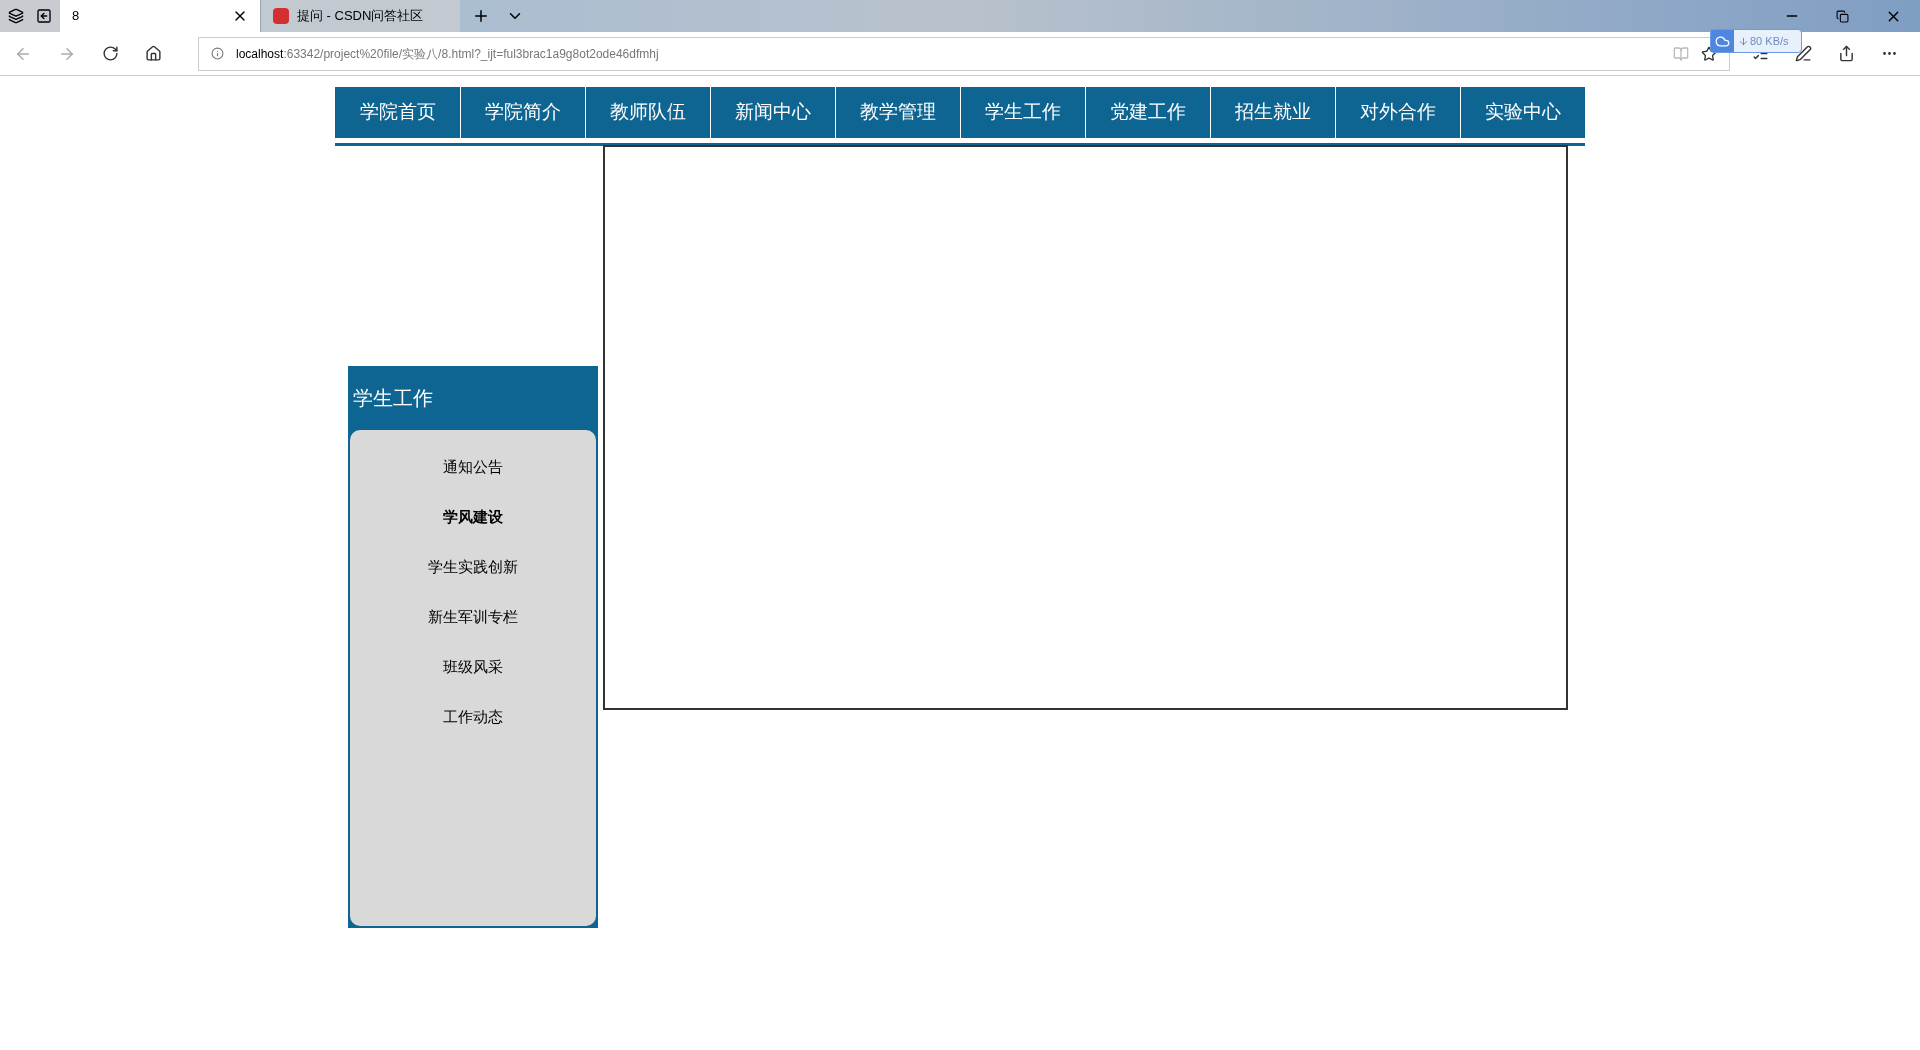 This screenshot has height=1050, width=1920. Describe the element at coordinates (1709, 53) in the screenshot. I see `favorite-icon` at that location.